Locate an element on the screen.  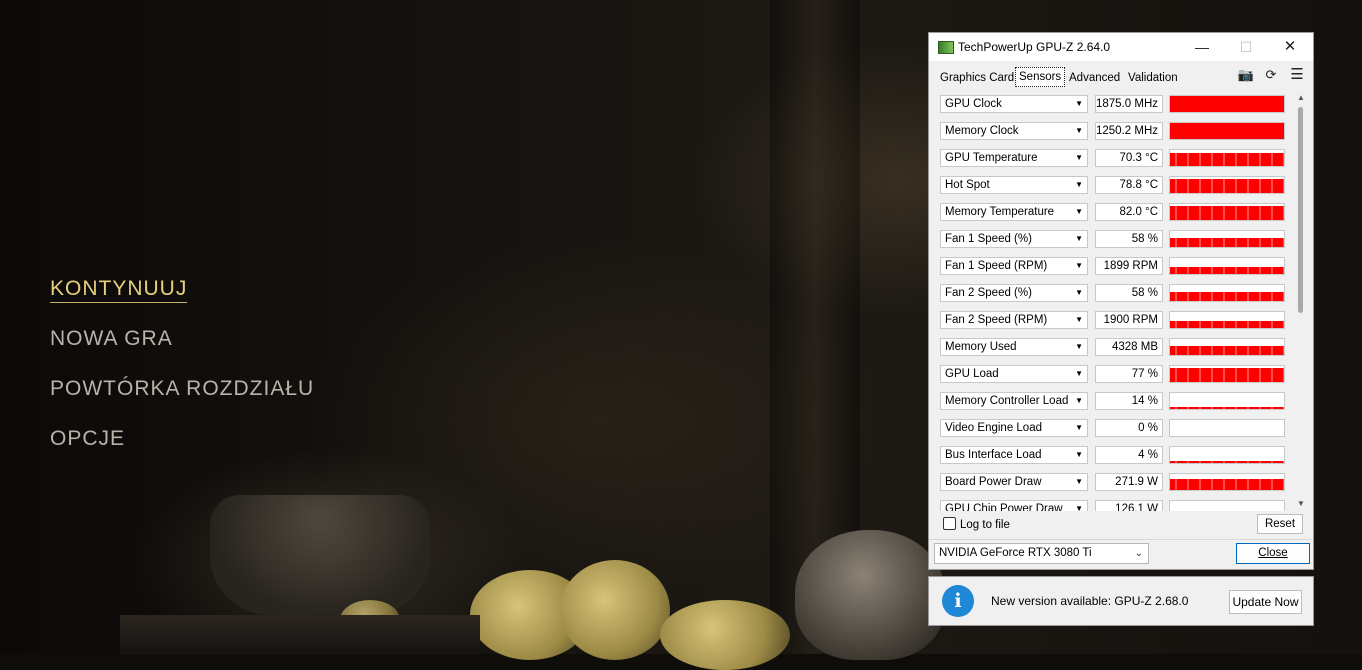
scroll-down-icon: ▼ is located at coordinates (1301, 504).